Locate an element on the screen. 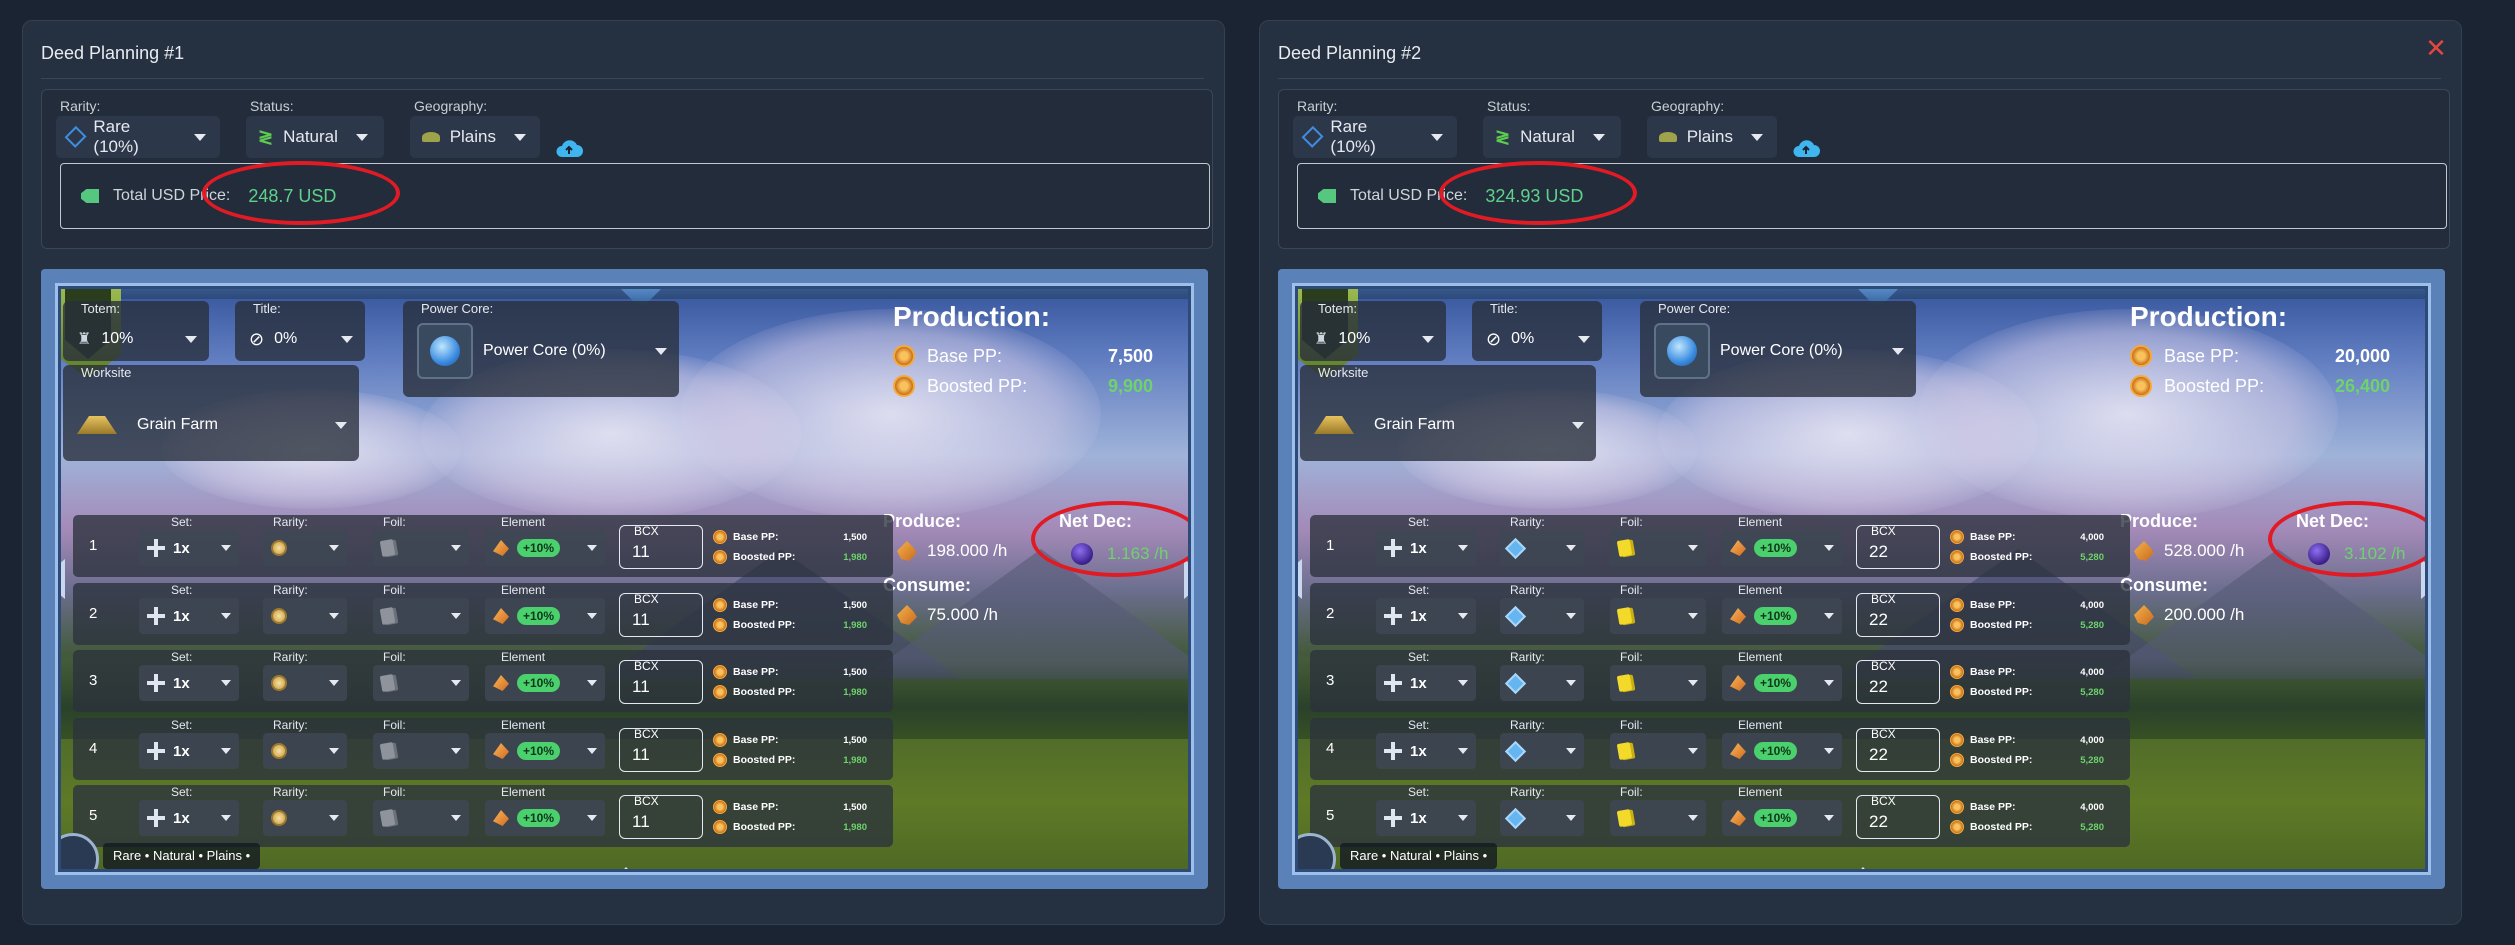  close-icon: ✕ is located at coordinates (2436, 48).